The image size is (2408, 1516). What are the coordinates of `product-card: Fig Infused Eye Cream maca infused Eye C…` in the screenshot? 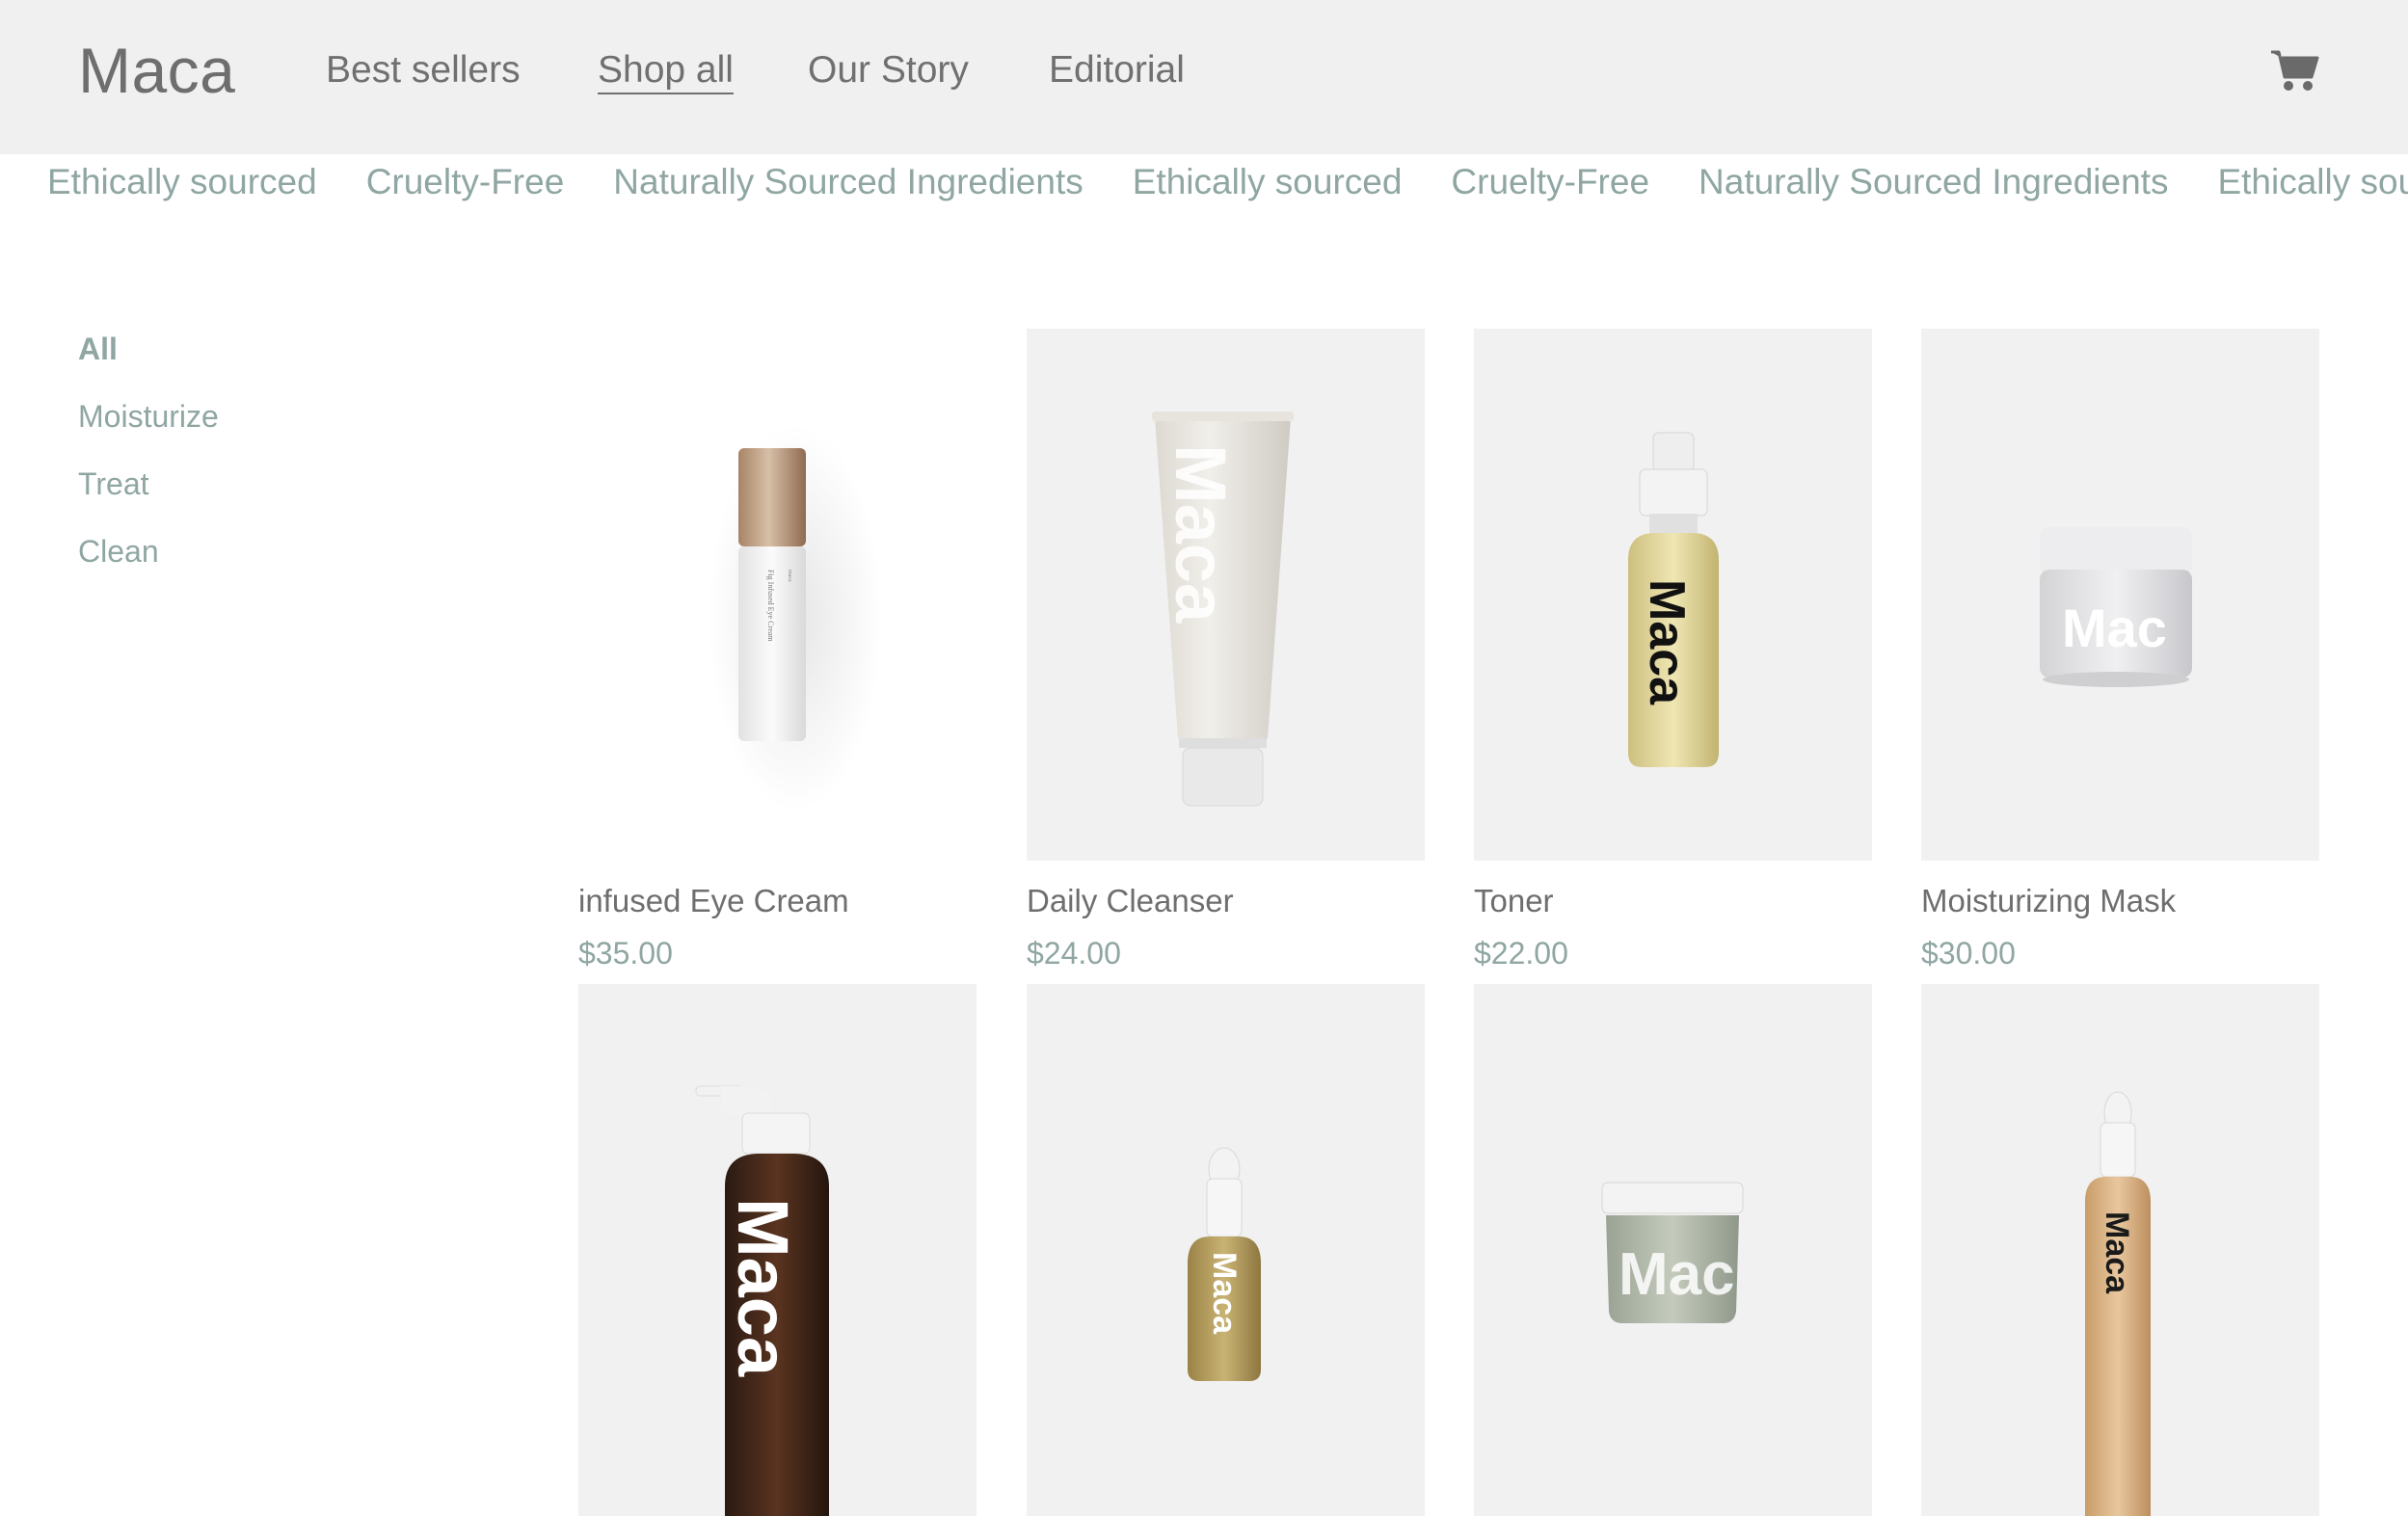 It's located at (777, 650).